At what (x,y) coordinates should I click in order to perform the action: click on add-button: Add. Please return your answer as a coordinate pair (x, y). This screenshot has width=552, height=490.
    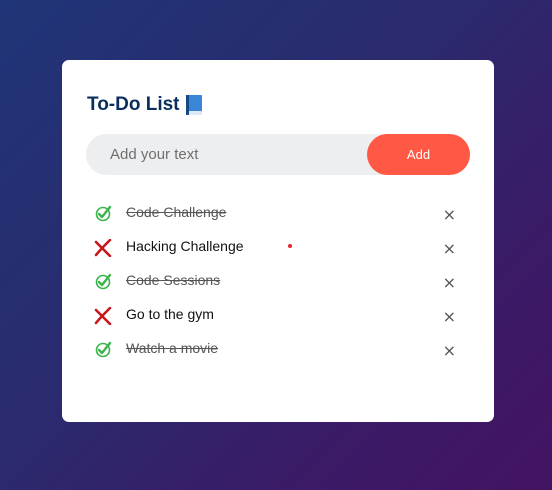
    Looking at the image, I should click on (418, 154).